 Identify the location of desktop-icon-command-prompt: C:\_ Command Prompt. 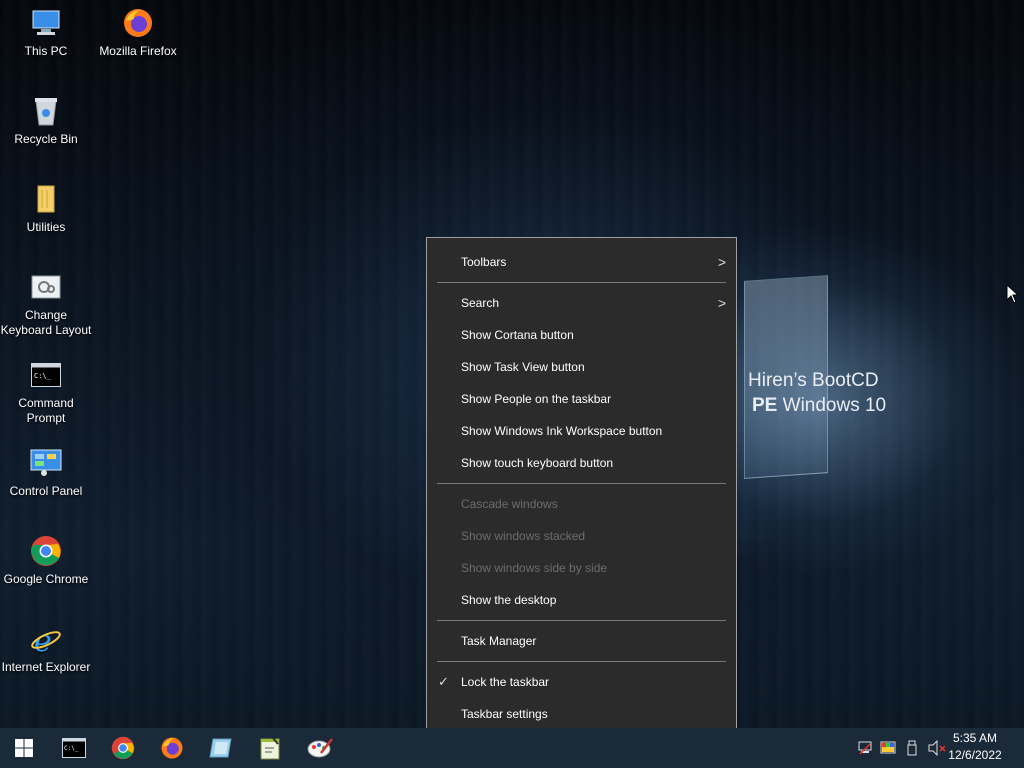
(46, 392).